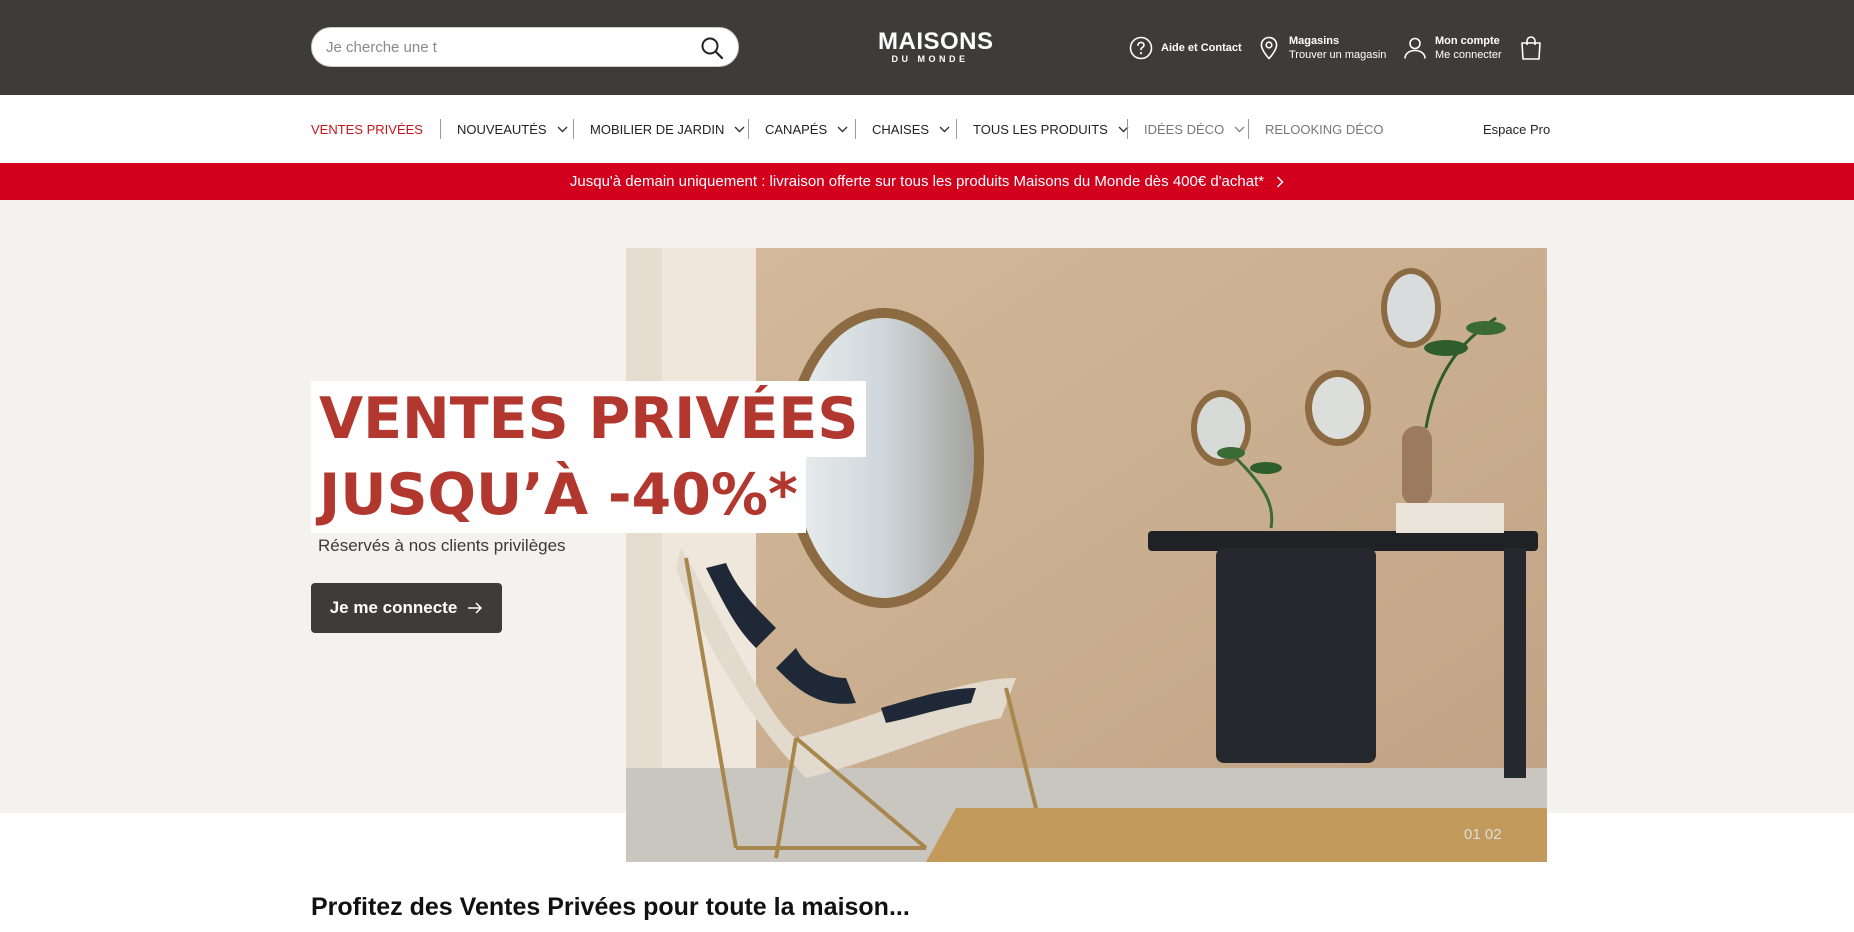 The image size is (1854, 932). What do you see at coordinates (1314, 41) in the screenshot?
I see `stores-title: Magasins` at bounding box center [1314, 41].